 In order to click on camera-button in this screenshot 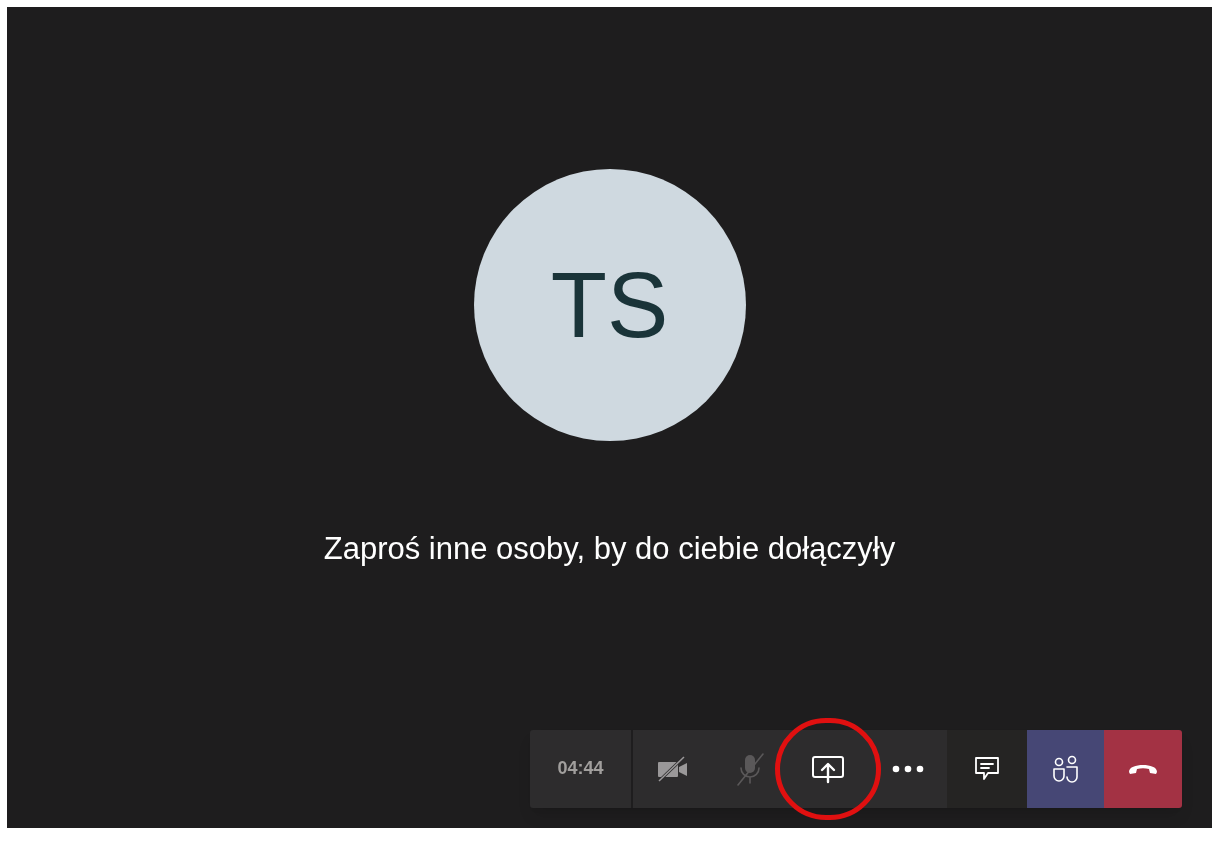, I will do `click(673, 768)`.